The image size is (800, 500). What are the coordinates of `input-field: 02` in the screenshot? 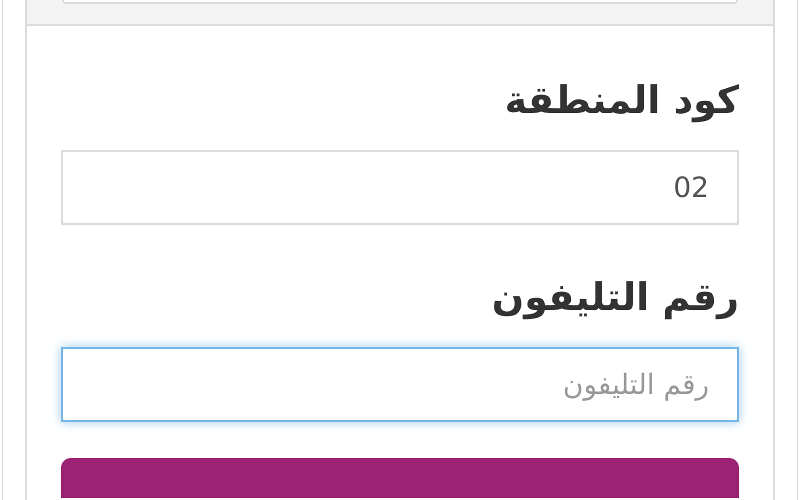 It's located at (400, 187).